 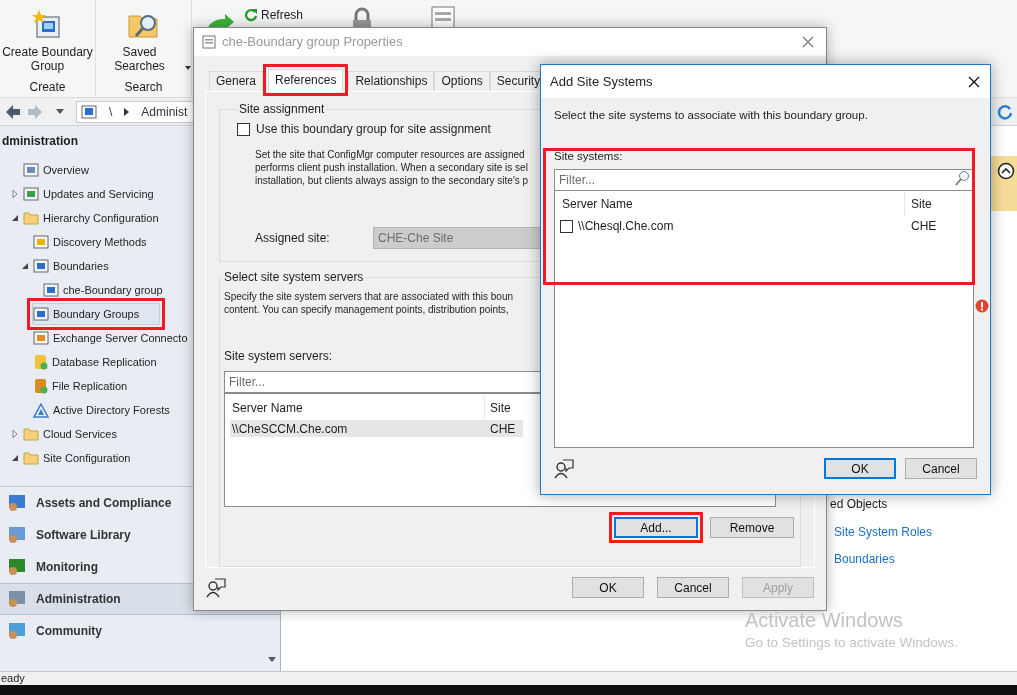 What do you see at coordinates (925, 559) in the screenshot?
I see `link: Boundaries` at bounding box center [925, 559].